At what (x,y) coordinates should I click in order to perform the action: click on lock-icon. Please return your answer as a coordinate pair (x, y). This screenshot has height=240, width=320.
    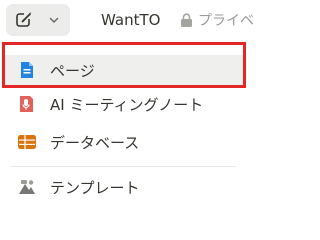
    Looking at the image, I should click on (186, 19).